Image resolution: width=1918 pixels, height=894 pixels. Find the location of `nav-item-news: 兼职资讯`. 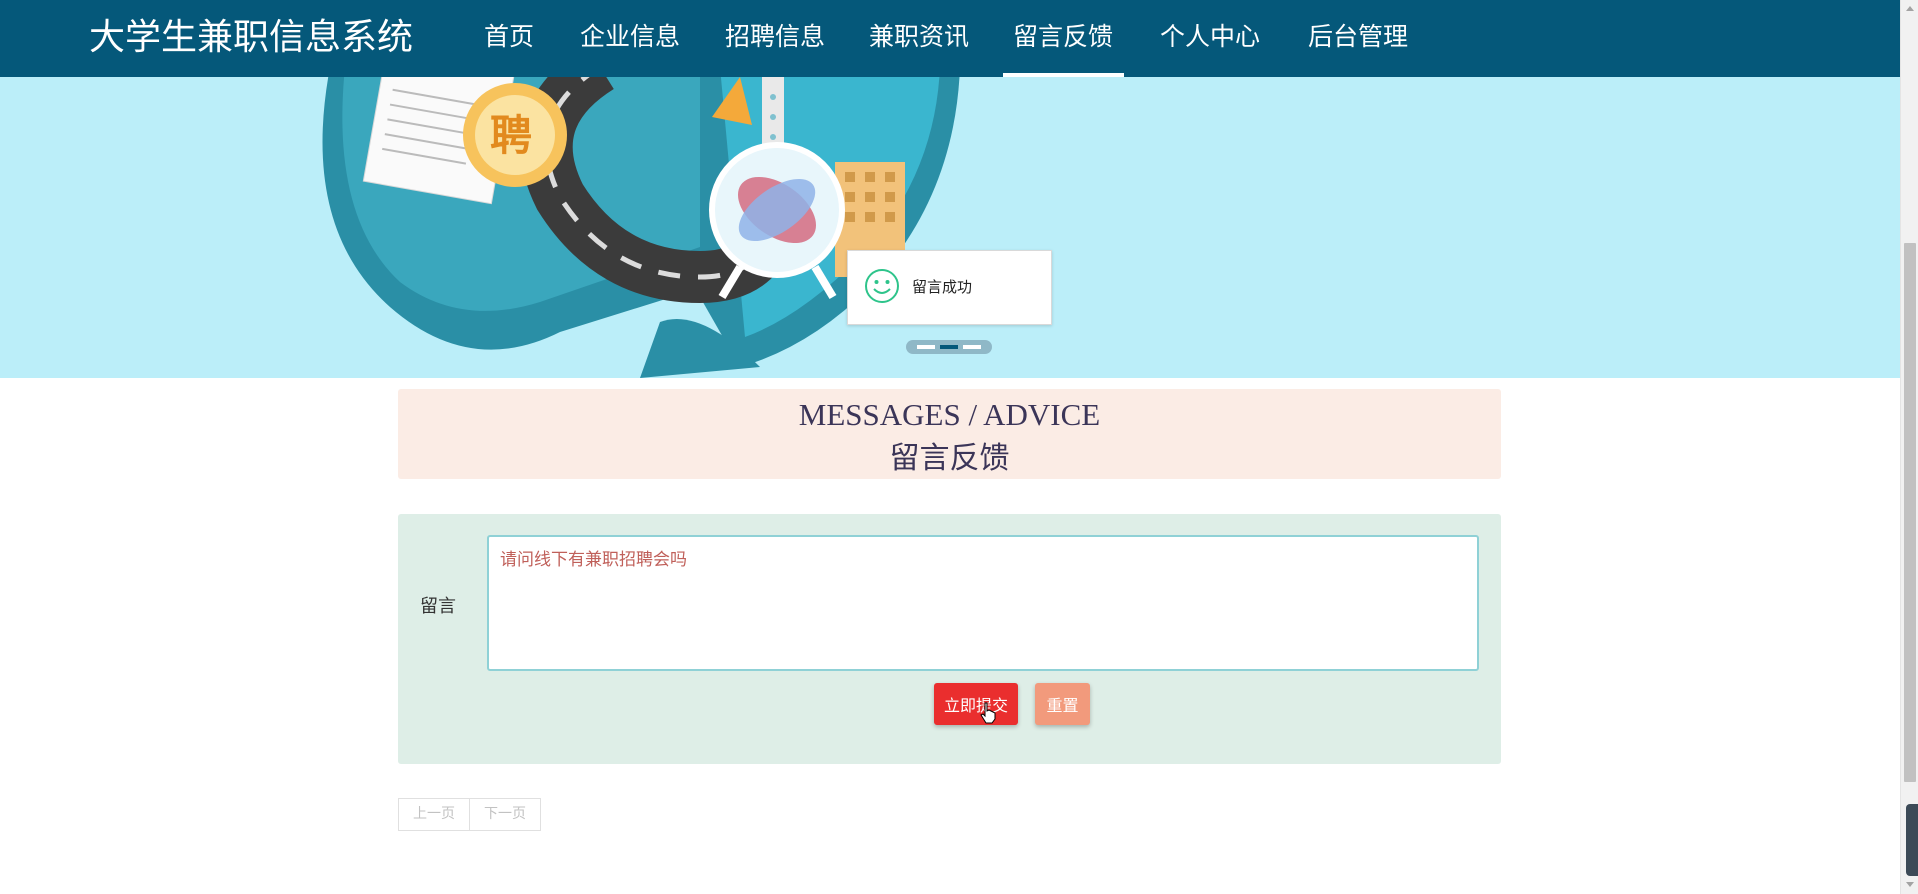

nav-item-news: 兼职资讯 is located at coordinates (919, 37).